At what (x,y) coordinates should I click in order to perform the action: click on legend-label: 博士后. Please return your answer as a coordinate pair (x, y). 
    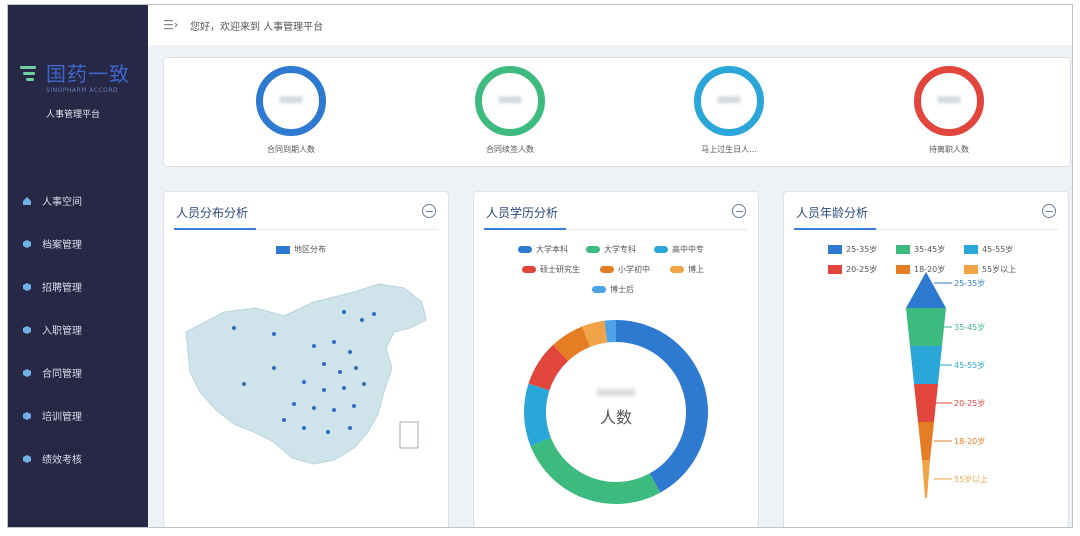
    Looking at the image, I should click on (622, 289).